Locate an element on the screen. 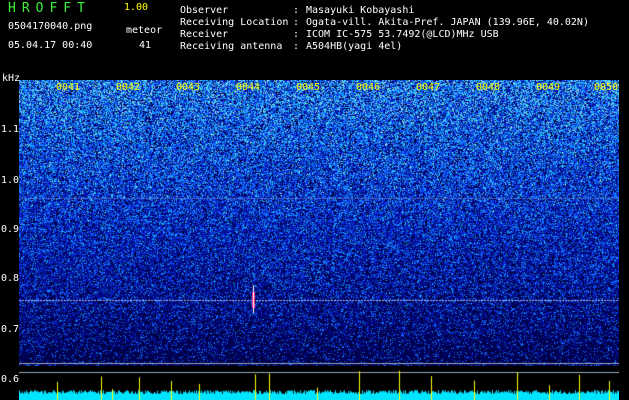  time-mark: 0045 is located at coordinates (308, 87).